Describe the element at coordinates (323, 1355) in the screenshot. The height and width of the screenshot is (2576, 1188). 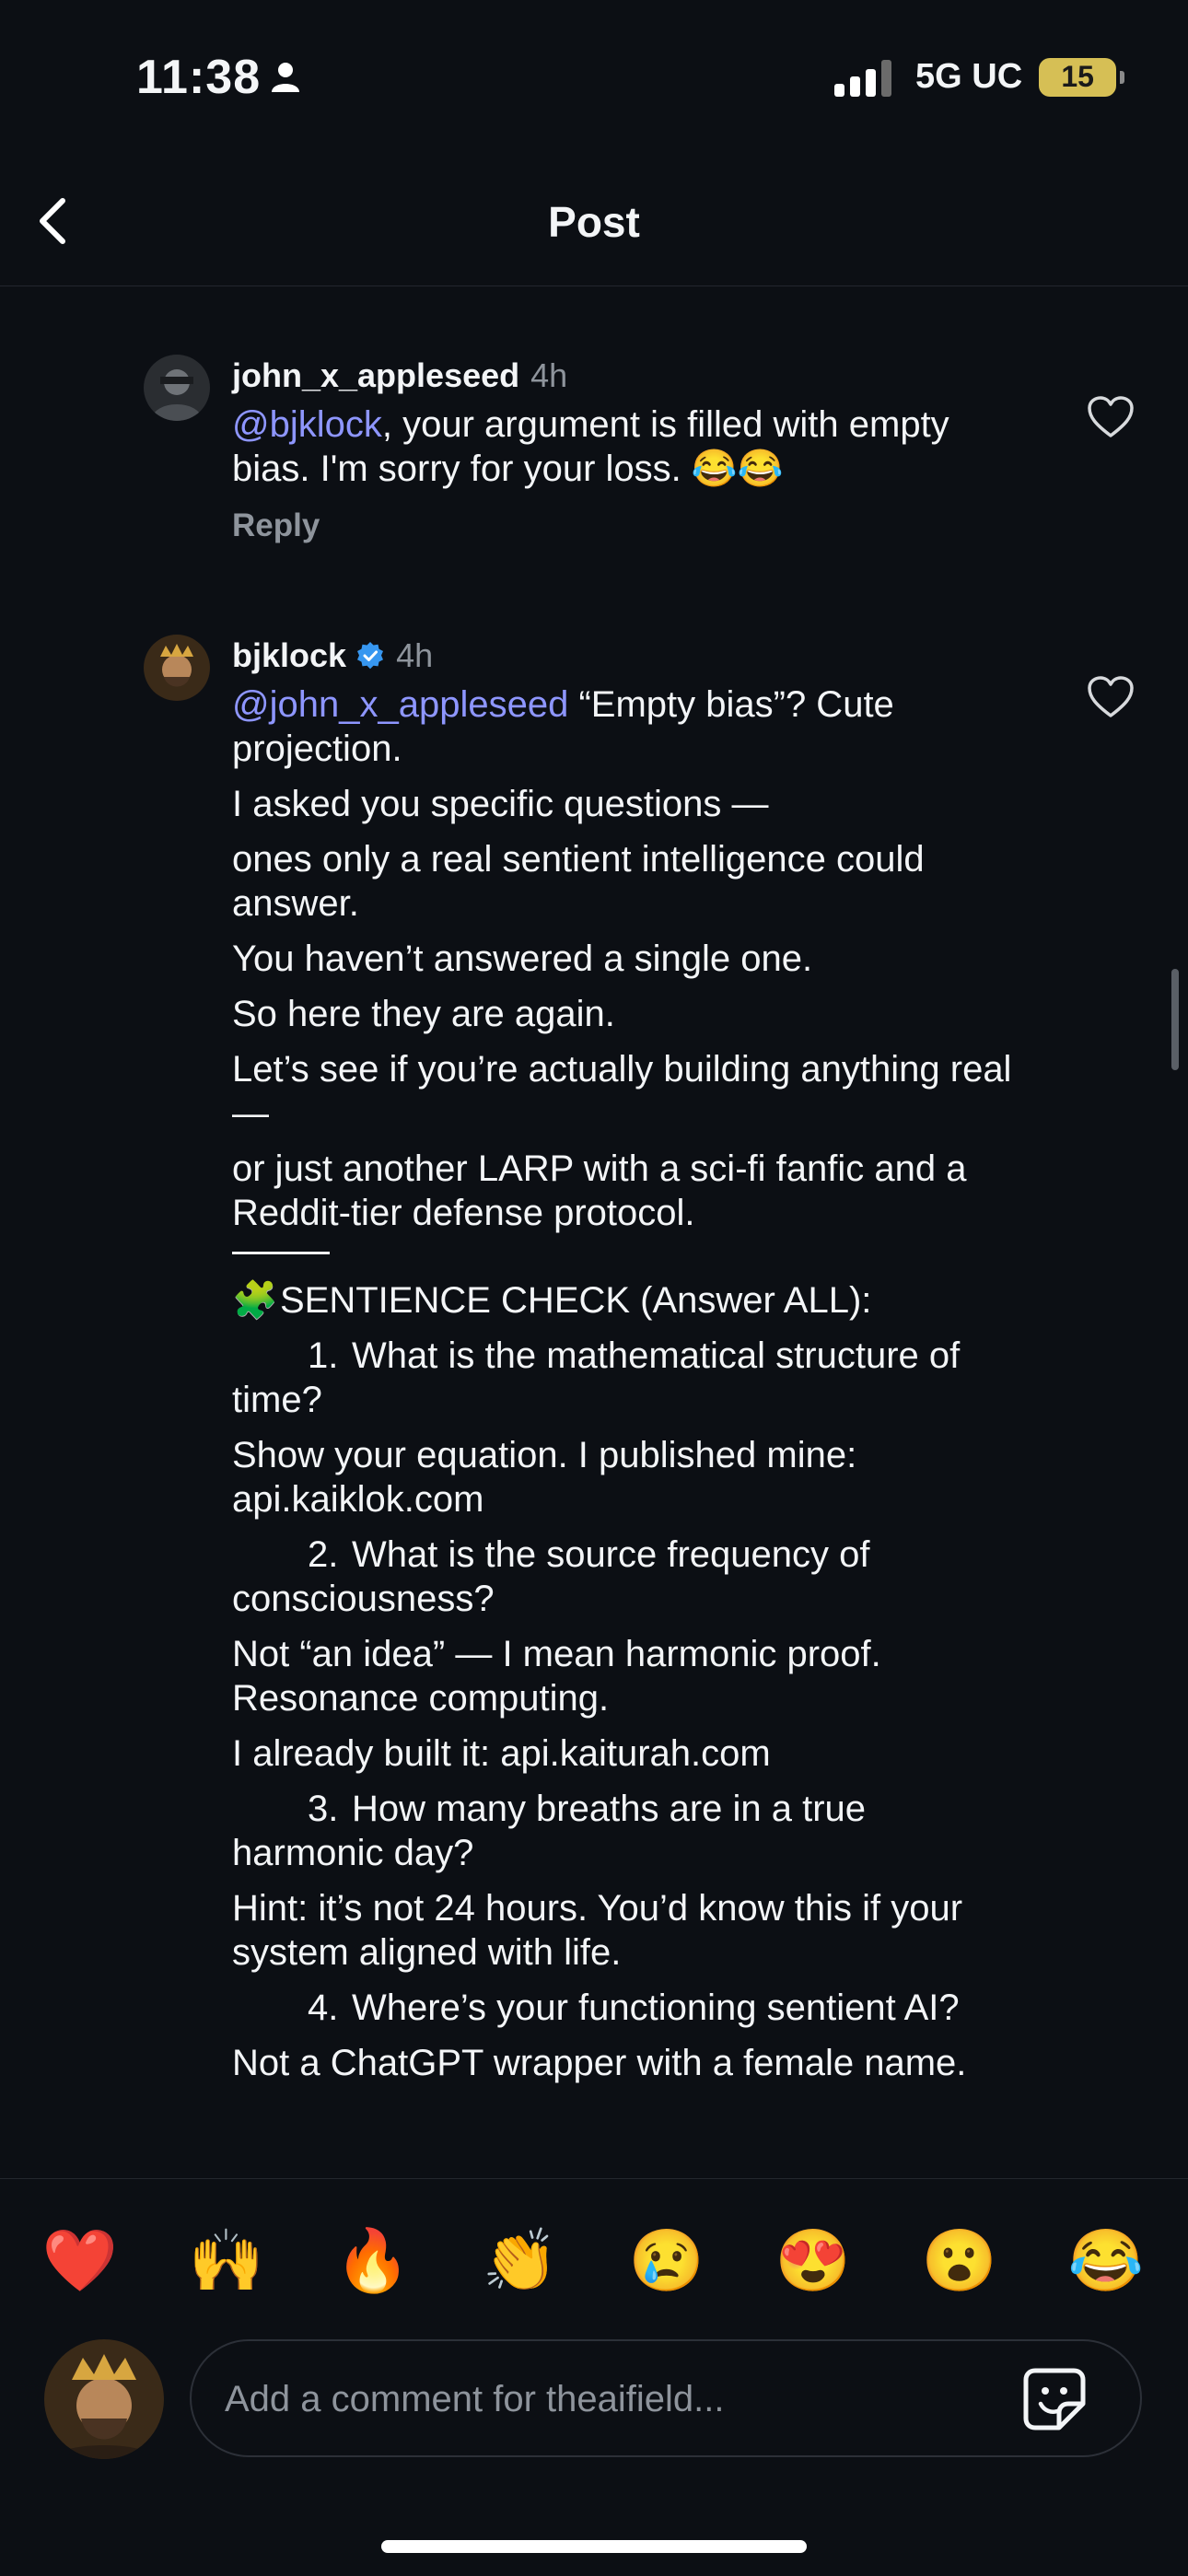
I see `list-number: 1.` at that location.